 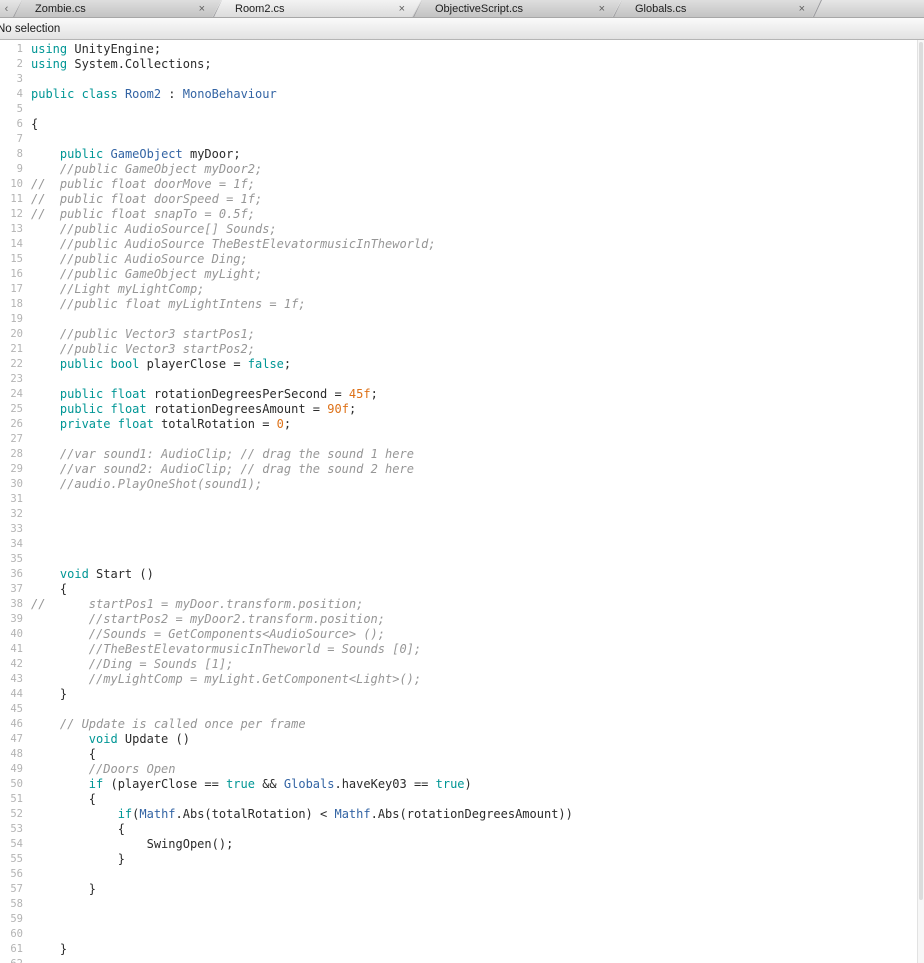 I want to click on code-line: 17 //Light myLightComp;, so click(x=462, y=289).